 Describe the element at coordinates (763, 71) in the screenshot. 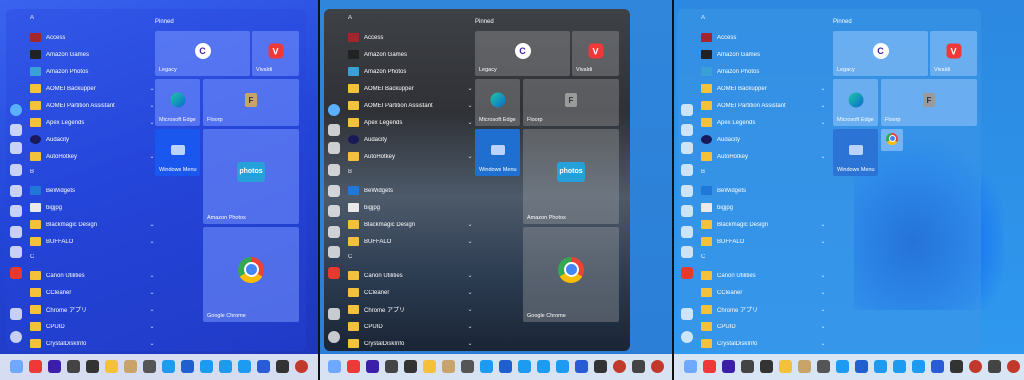

I see `app-item: Amazon Photos` at that location.